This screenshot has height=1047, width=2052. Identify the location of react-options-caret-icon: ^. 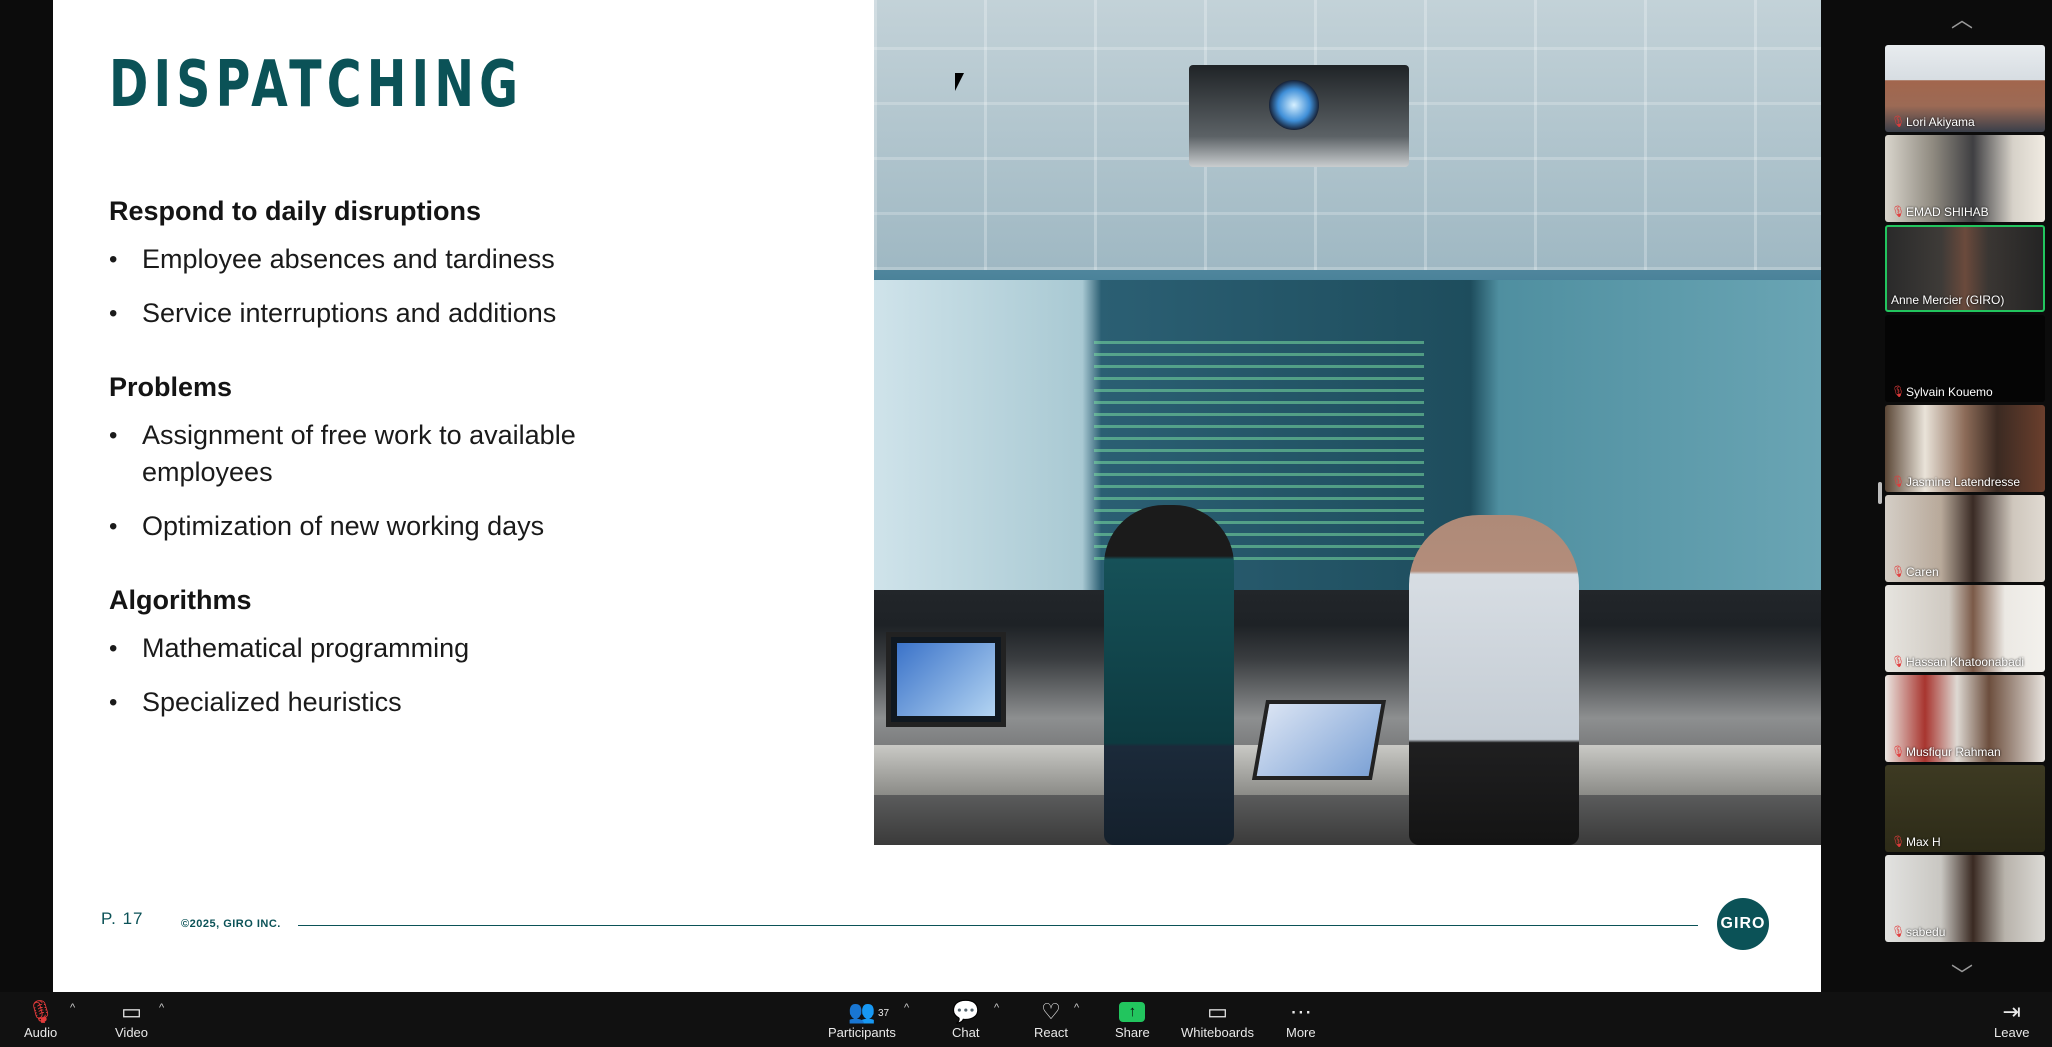
(1076, 1008).